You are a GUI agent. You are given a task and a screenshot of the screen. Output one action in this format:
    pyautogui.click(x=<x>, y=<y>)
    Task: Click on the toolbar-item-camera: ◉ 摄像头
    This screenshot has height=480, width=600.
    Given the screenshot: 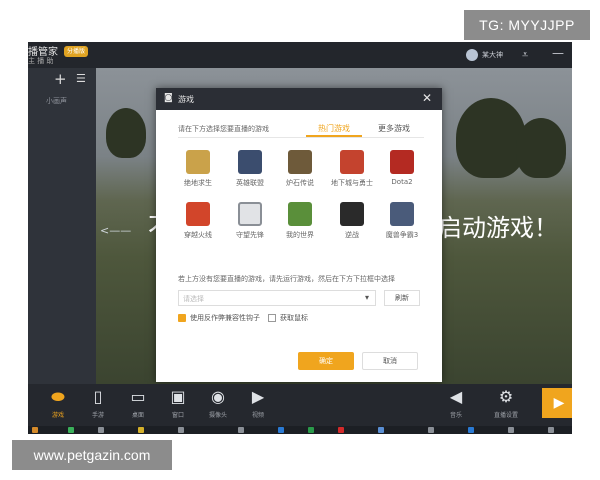 What is the action you would take?
    pyautogui.click(x=218, y=405)
    